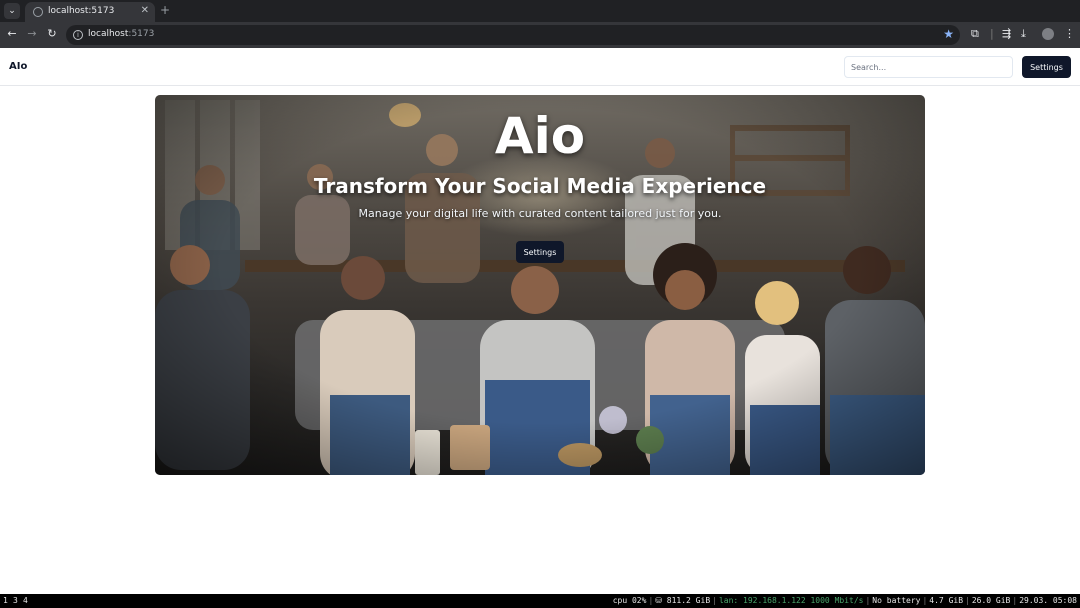 The height and width of the screenshot is (608, 1080). What do you see at coordinates (540, 67) in the screenshot?
I see `app-header: AIo Settings` at bounding box center [540, 67].